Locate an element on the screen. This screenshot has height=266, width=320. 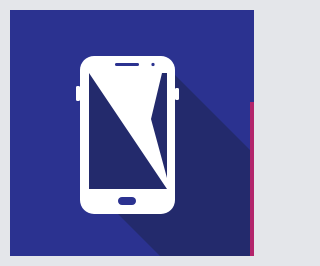
phone-speaker is located at coordinates (127, 64).